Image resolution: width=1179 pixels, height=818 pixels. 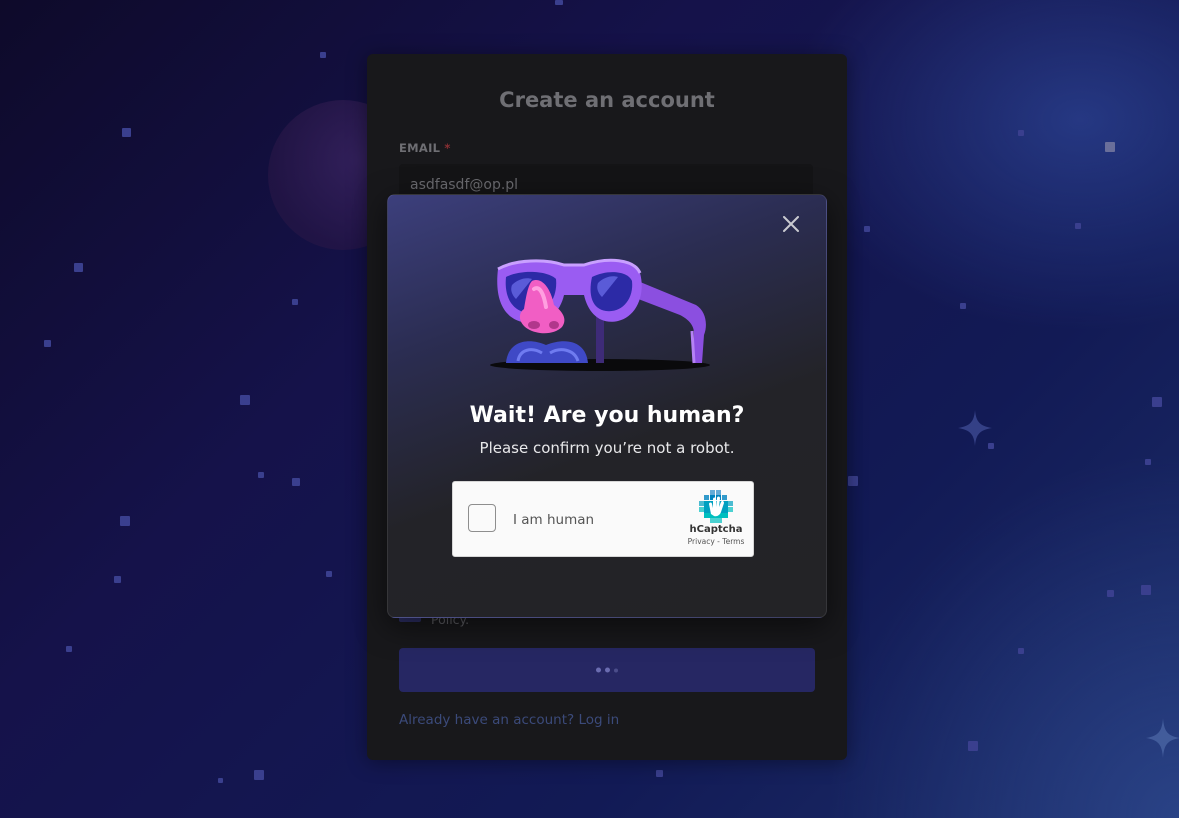 What do you see at coordinates (600, 314) in the screenshot?
I see `glasses-nose-disguise-icon` at bounding box center [600, 314].